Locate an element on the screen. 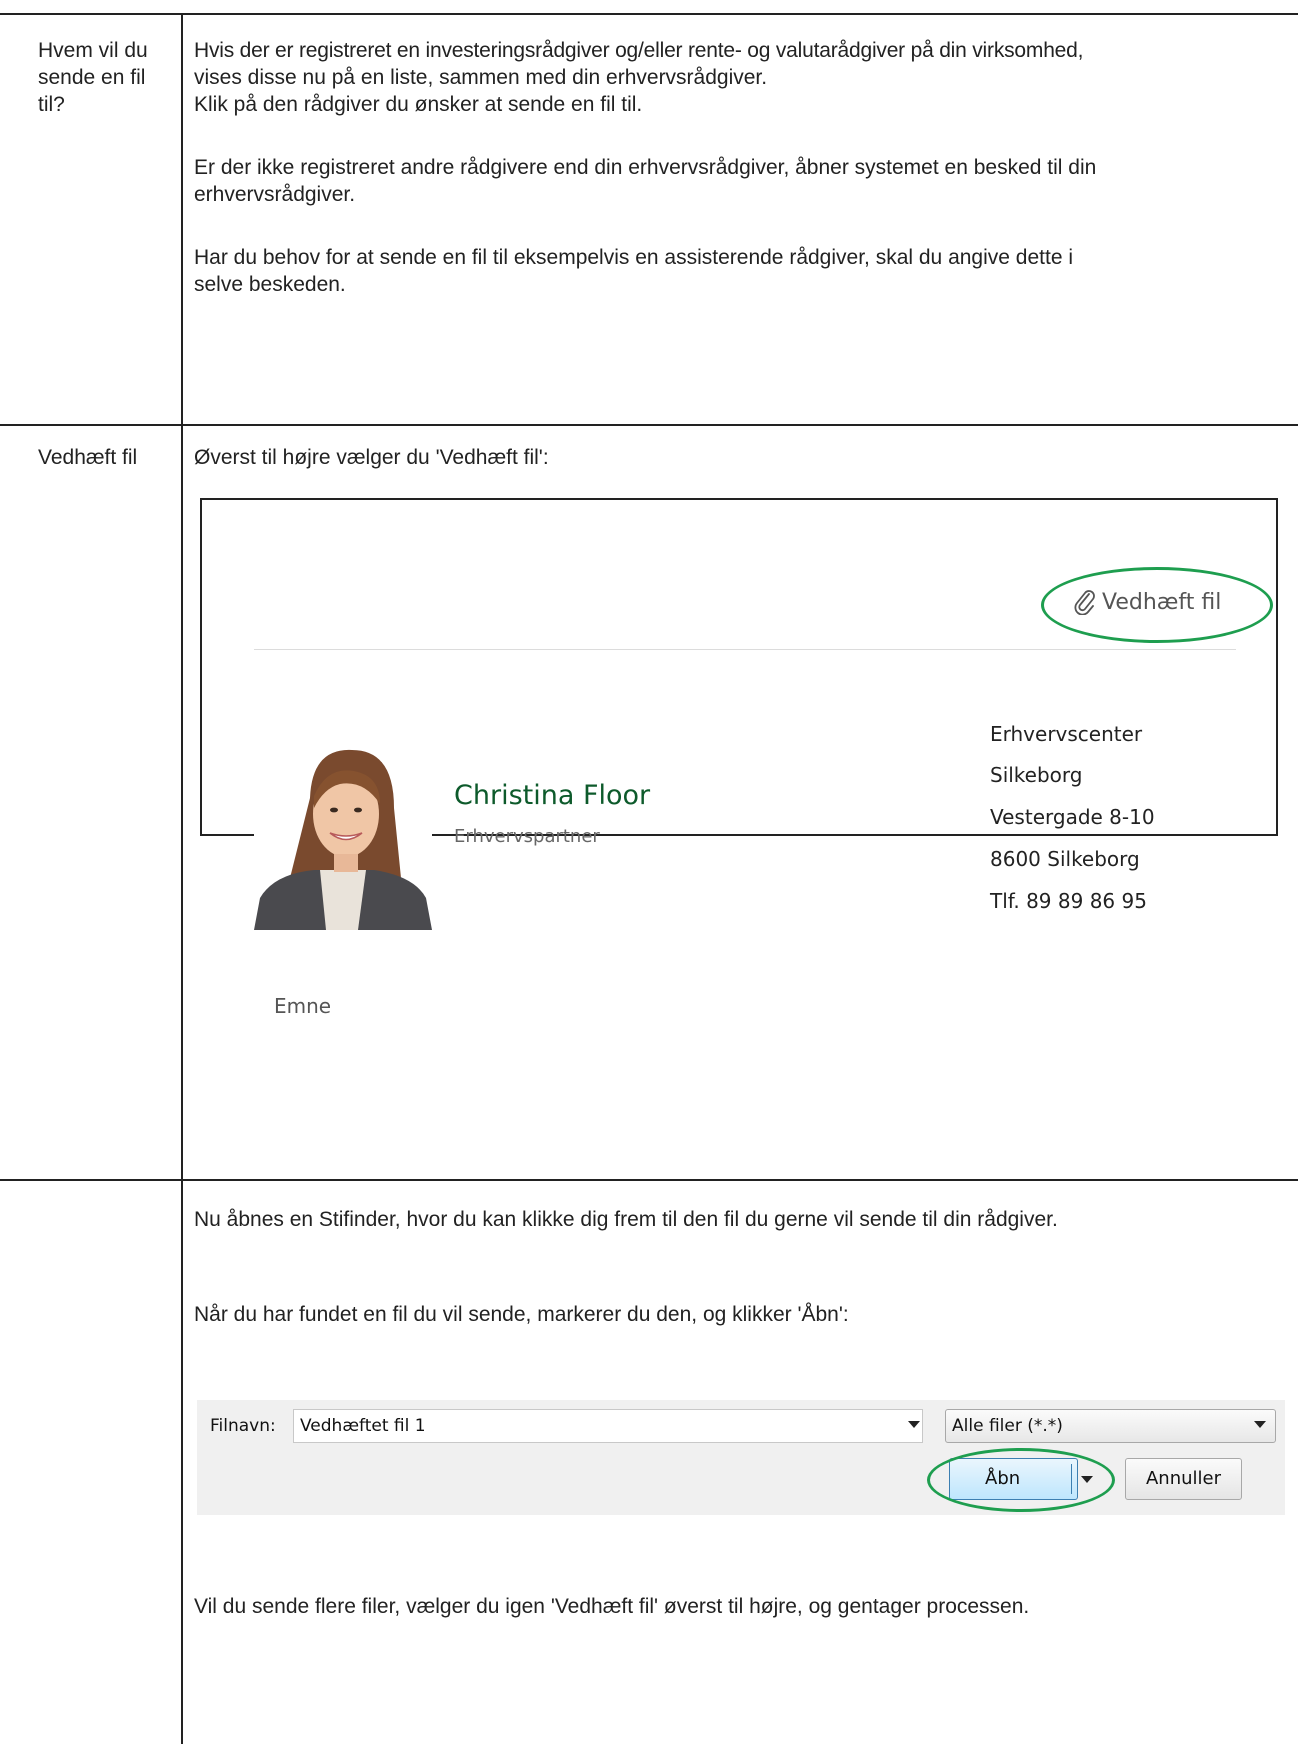 This screenshot has height=1744, width=1298. advisor-photo is located at coordinates (343, 834).